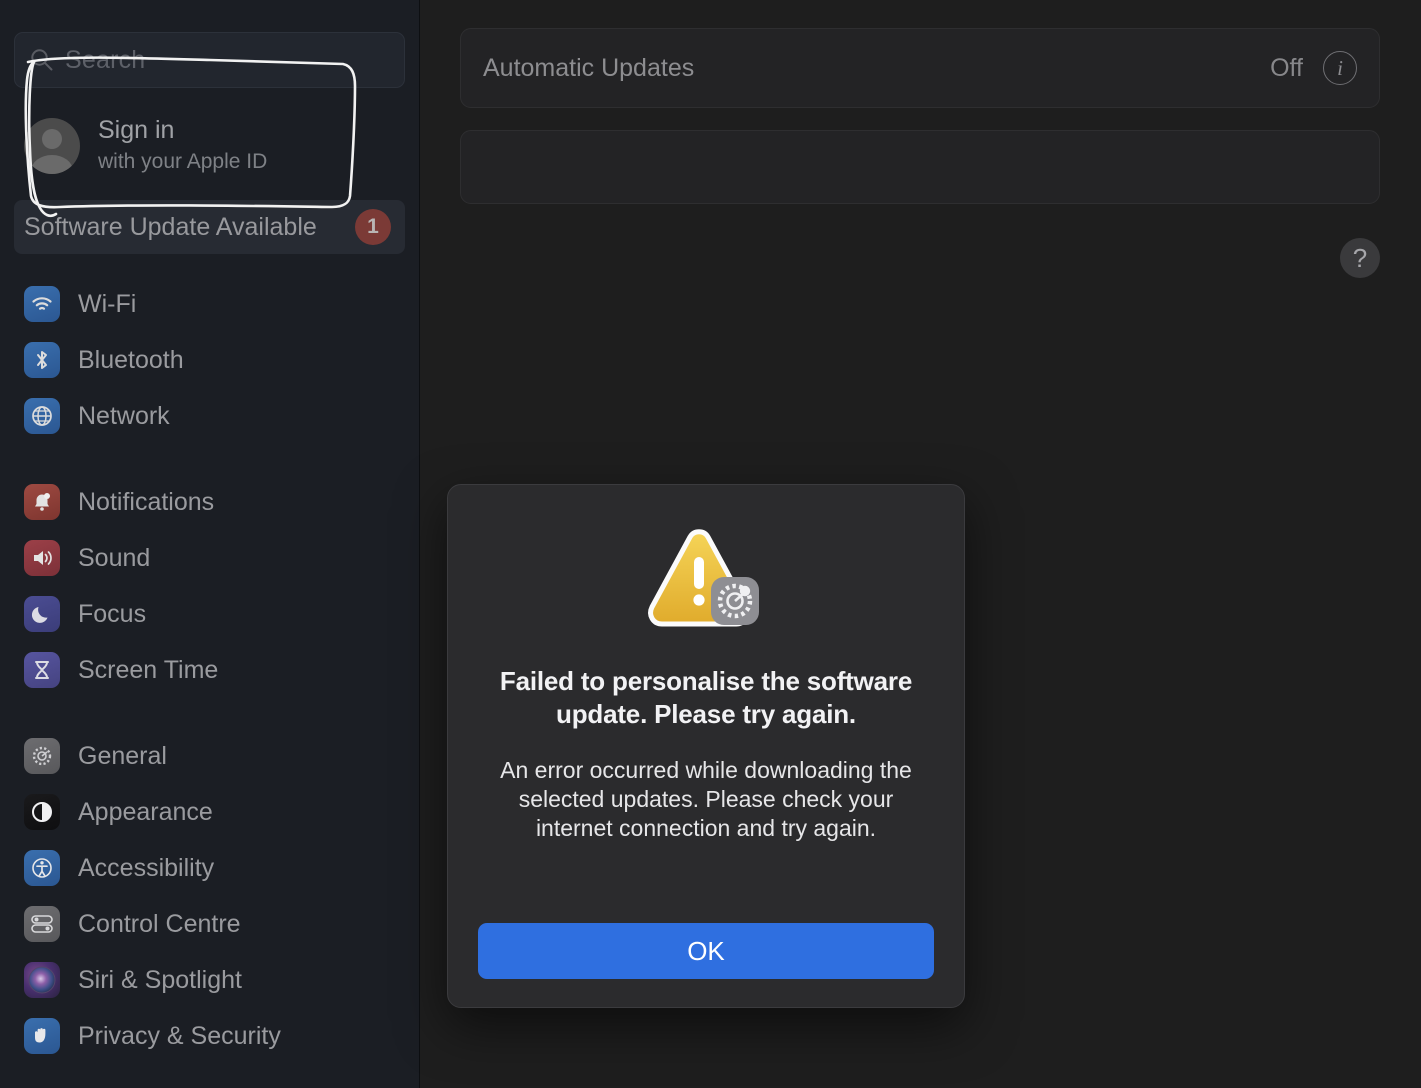  I want to click on sidebar-item-label: Notifications, so click(146, 501).